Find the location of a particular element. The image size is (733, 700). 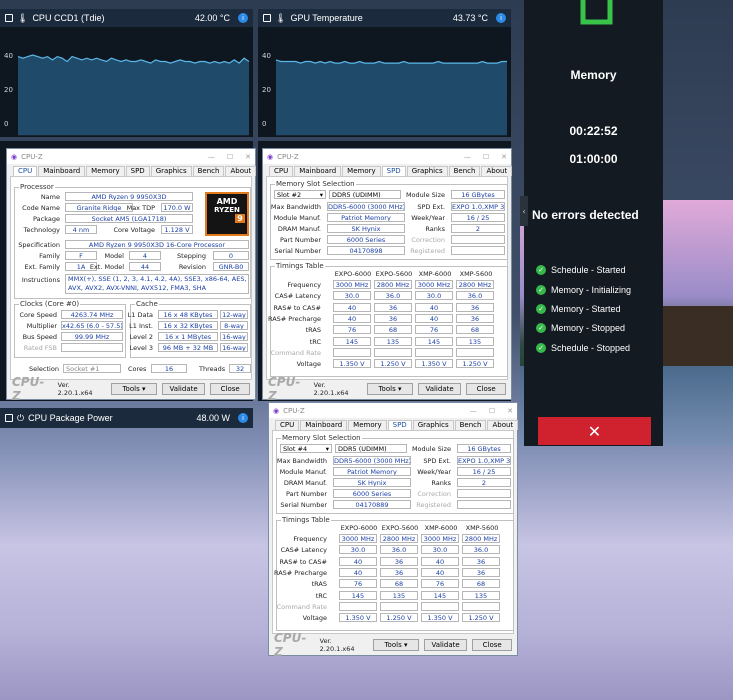

package-value: Socket AM5 (LGA1718) is located at coordinates (129, 218).